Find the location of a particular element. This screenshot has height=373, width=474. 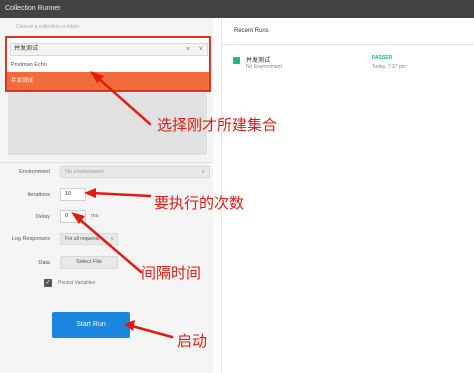

environment-select: No environment ∨ is located at coordinates (135, 172).